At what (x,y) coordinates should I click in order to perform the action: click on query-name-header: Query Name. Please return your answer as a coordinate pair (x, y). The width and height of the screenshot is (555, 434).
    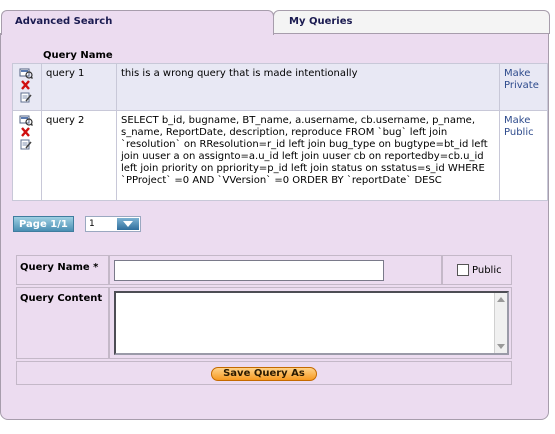
    Looking at the image, I should click on (78, 55).